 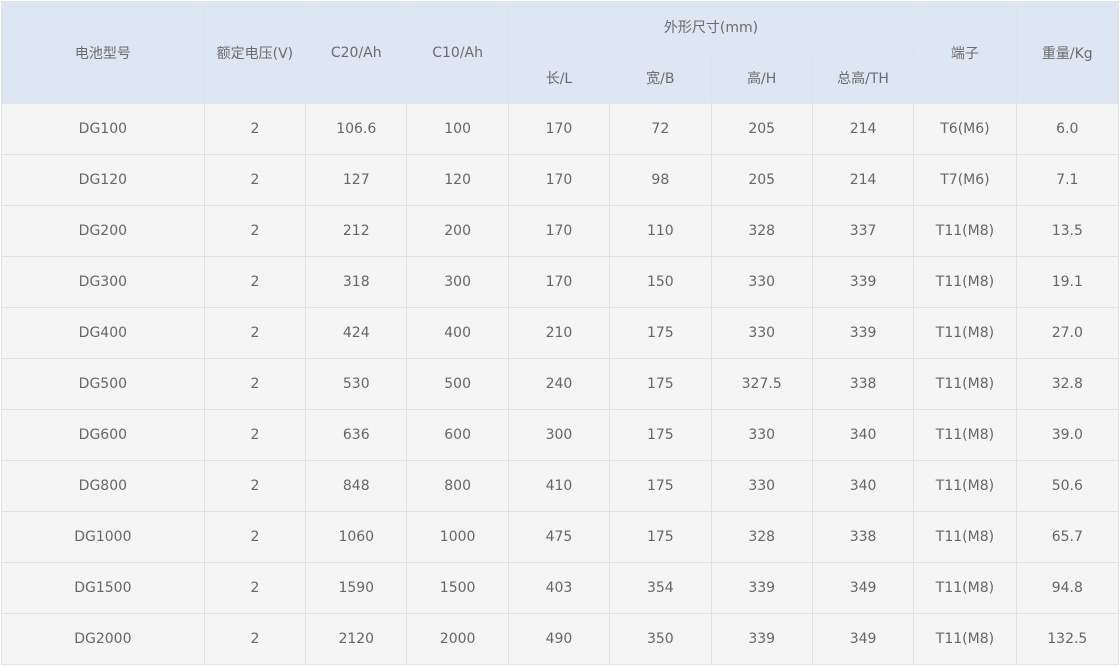 I want to click on cell-weight: 27.0, so click(x=1067, y=333).